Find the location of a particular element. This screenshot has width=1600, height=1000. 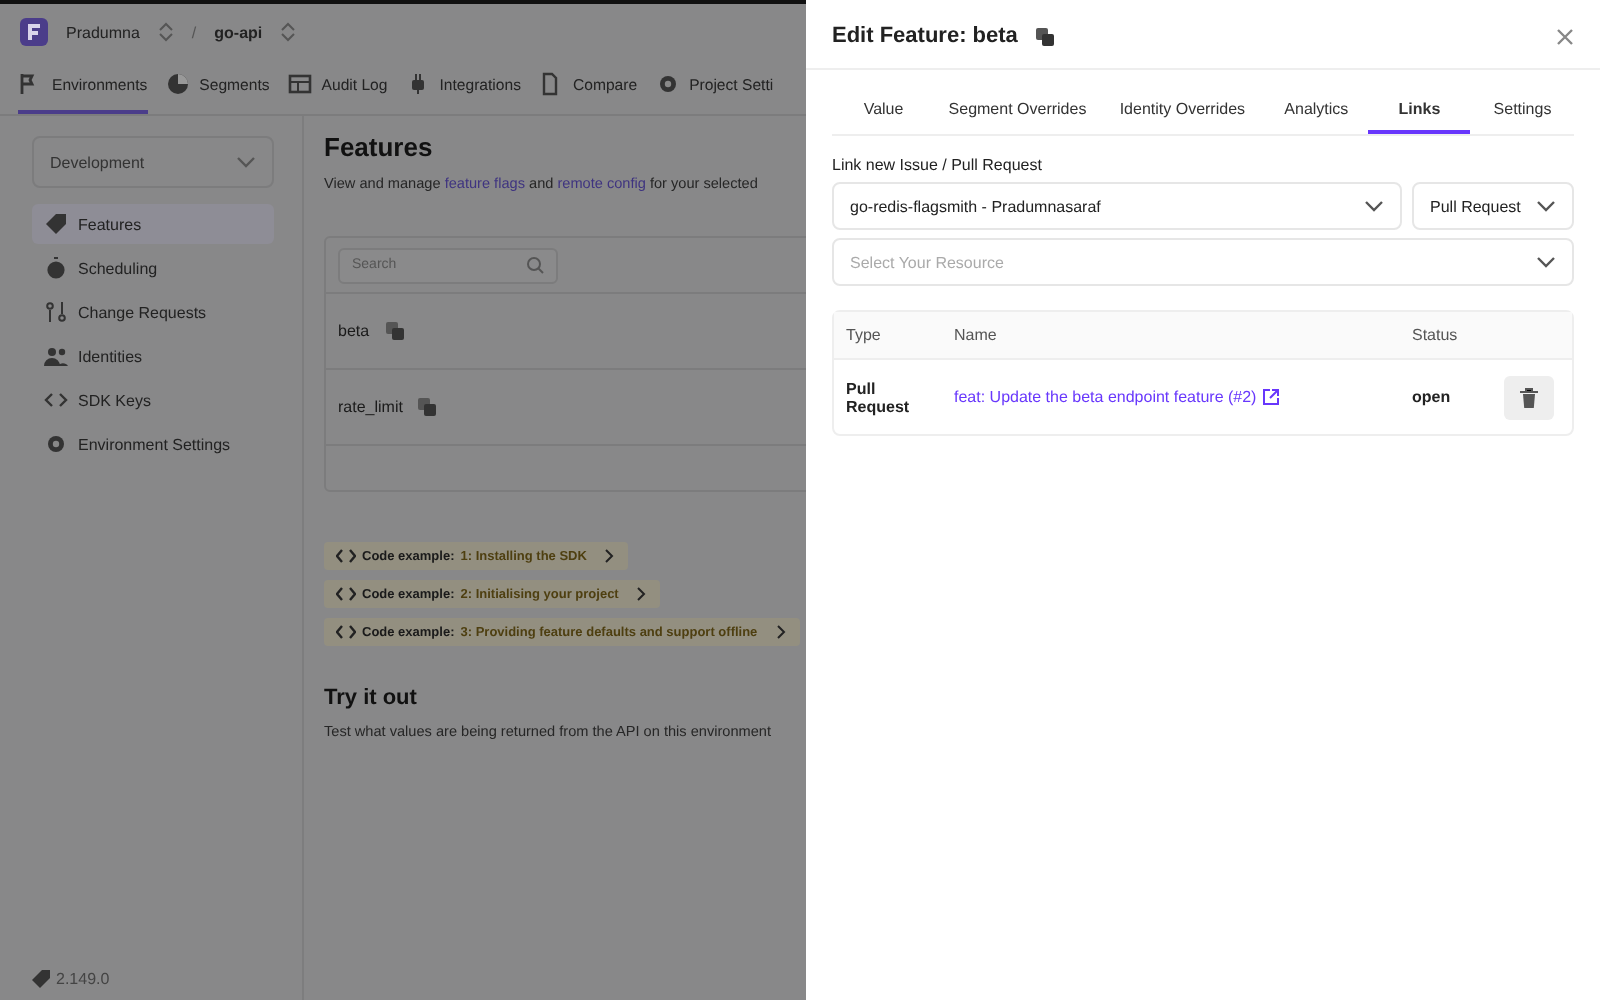

page-title: Features is located at coordinates (379, 147).